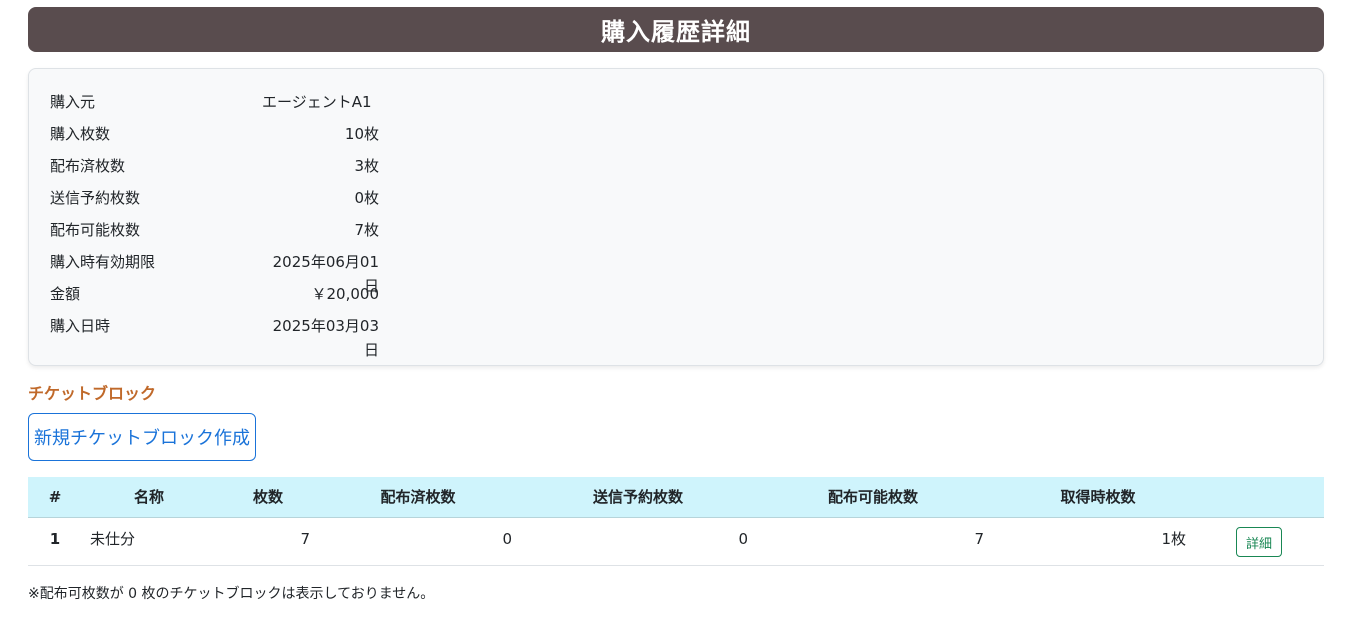 The height and width of the screenshot is (624, 1360). What do you see at coordinates (55, 539) in the screenshot?
I see `cell-index: 1` at bounding box center [55, 539].